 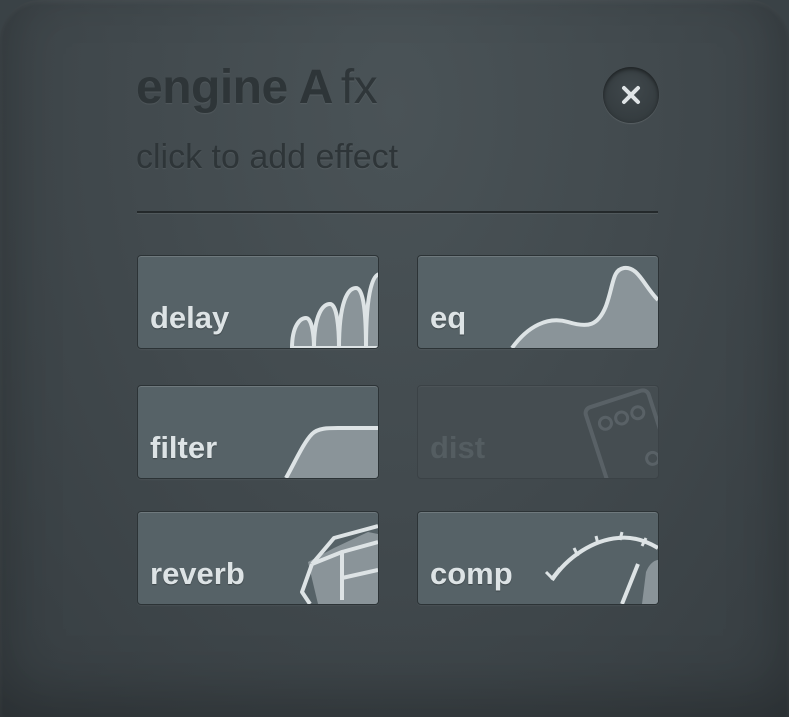 What do you see at coordinates (258, 302) in the screenshot?
I see `effect-tile-delay: delay` at bounding box center [258, 302].